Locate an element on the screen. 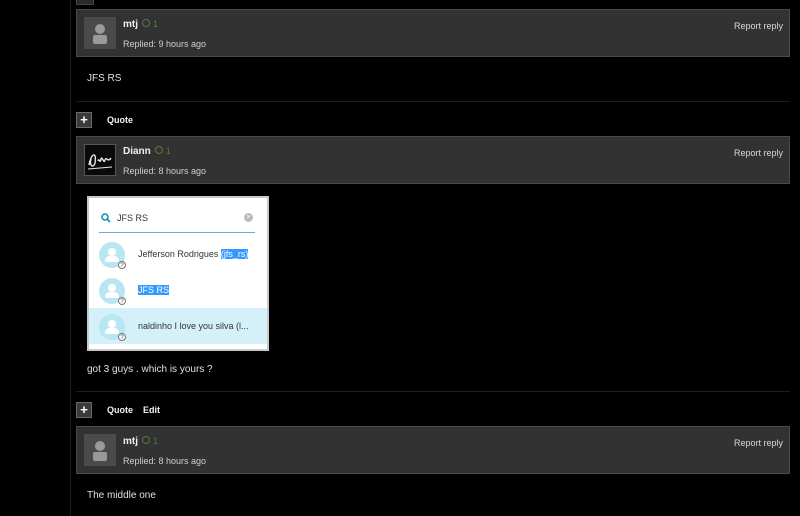 This screenshot has width=800, height=516. embedded-result-name: JFS RS is located at coordinates (154, 290).